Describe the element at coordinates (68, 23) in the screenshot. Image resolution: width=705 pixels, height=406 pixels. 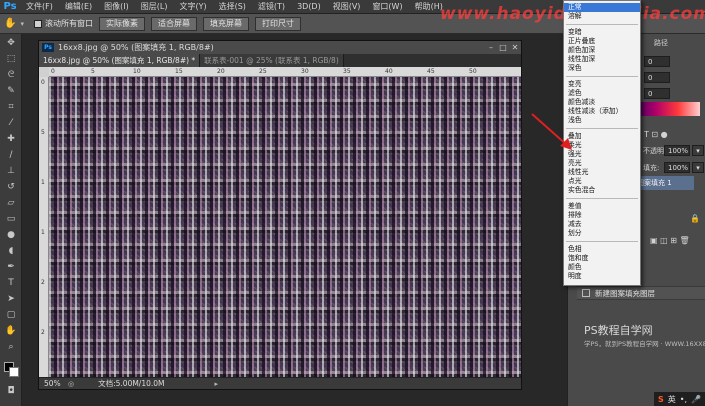
I see `scroll-all-windows-label: 滚动所有窗口` at that location.